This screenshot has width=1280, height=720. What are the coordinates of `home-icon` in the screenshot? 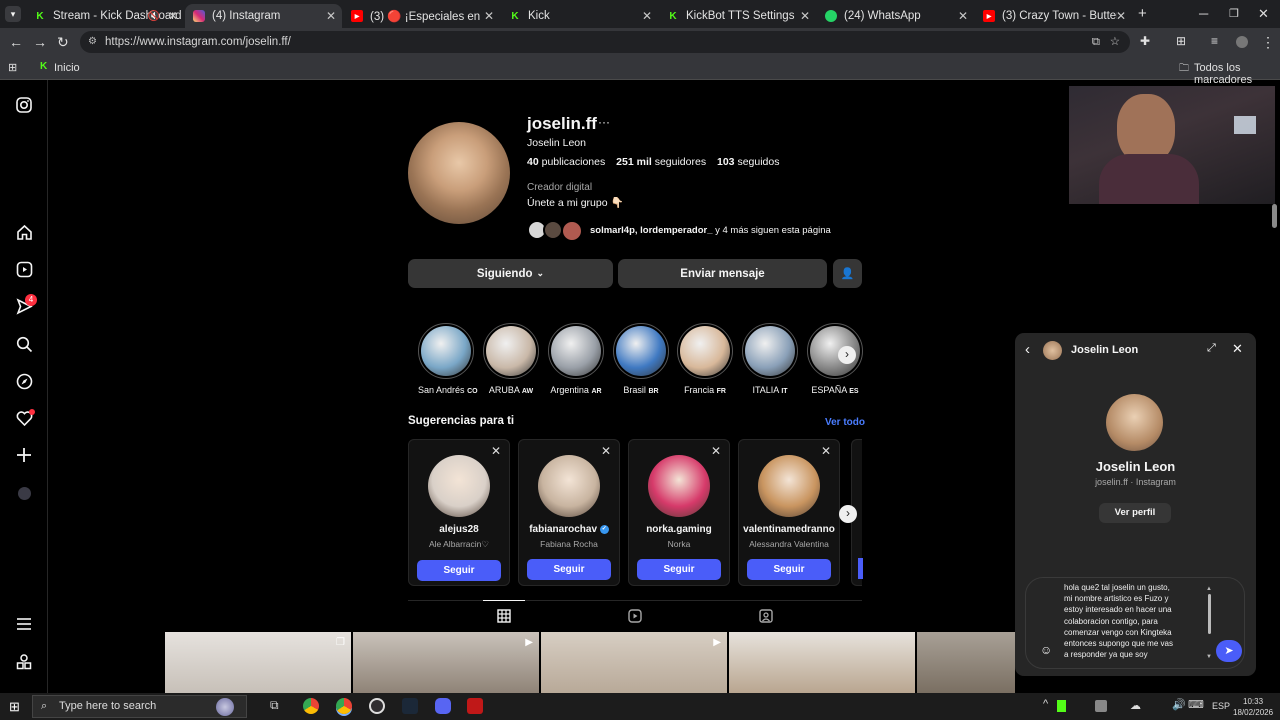 It's located at (24, 232).